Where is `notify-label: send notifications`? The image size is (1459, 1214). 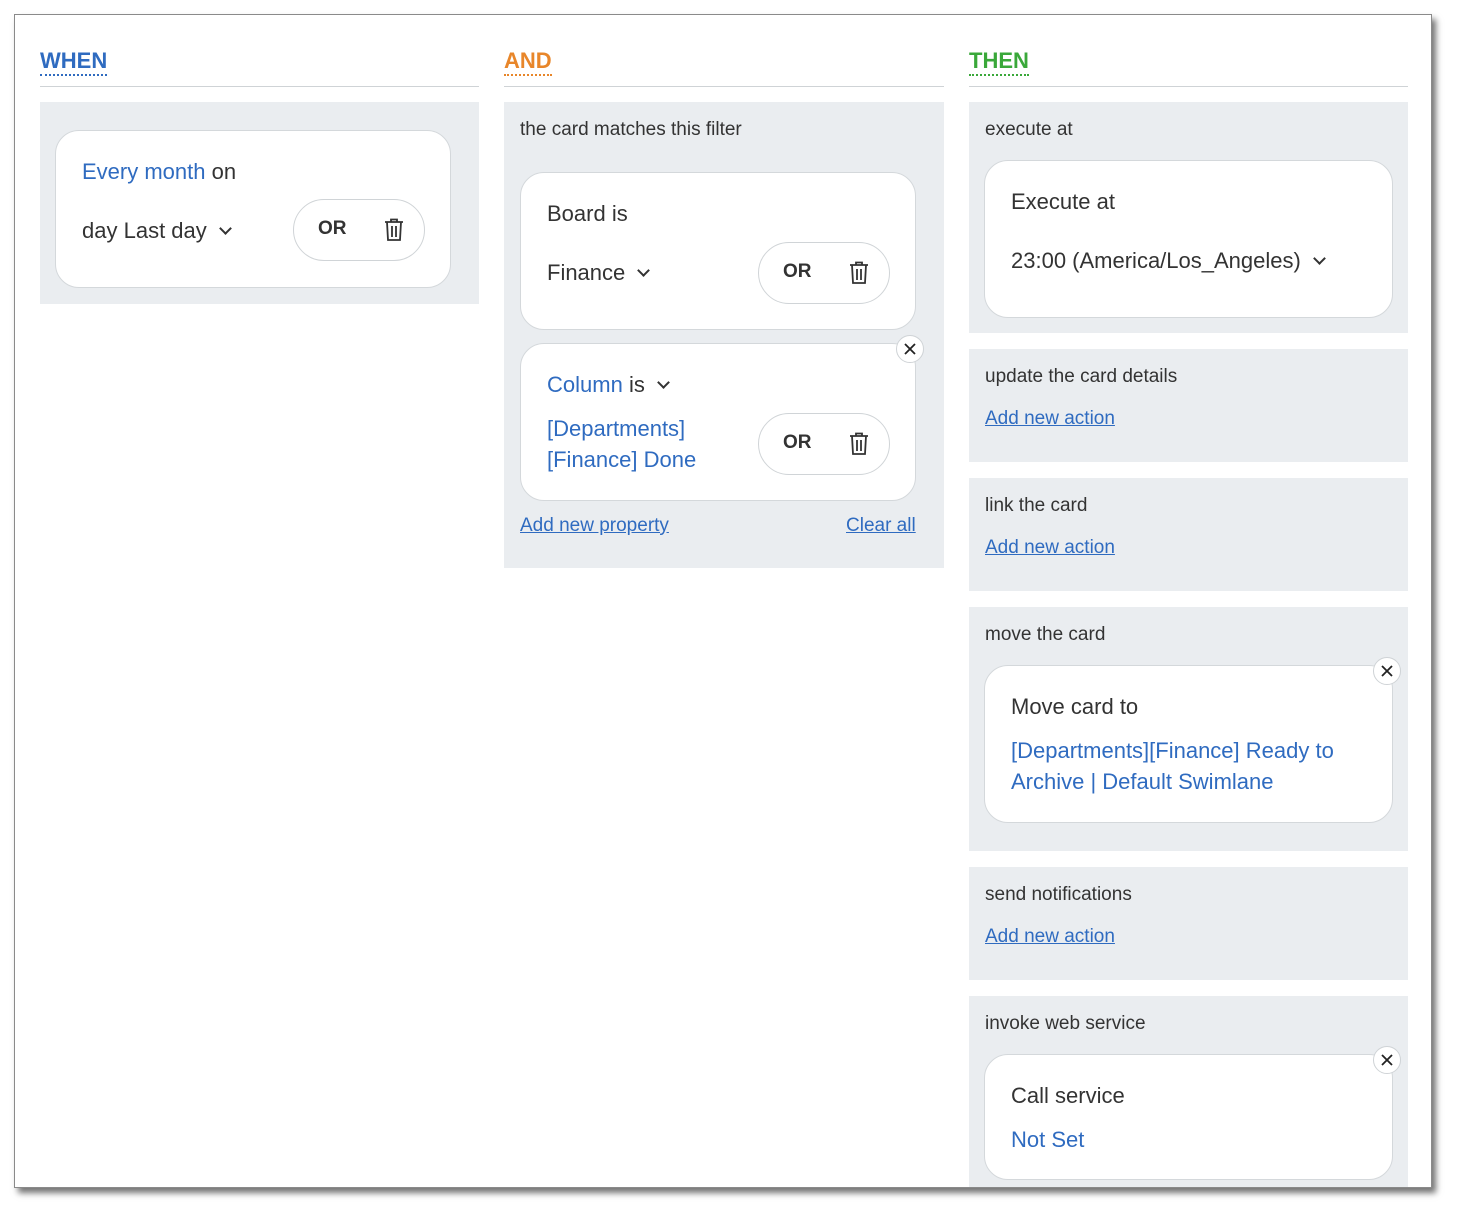 notify-label: send notifications is located at coordinates (1058, 894).